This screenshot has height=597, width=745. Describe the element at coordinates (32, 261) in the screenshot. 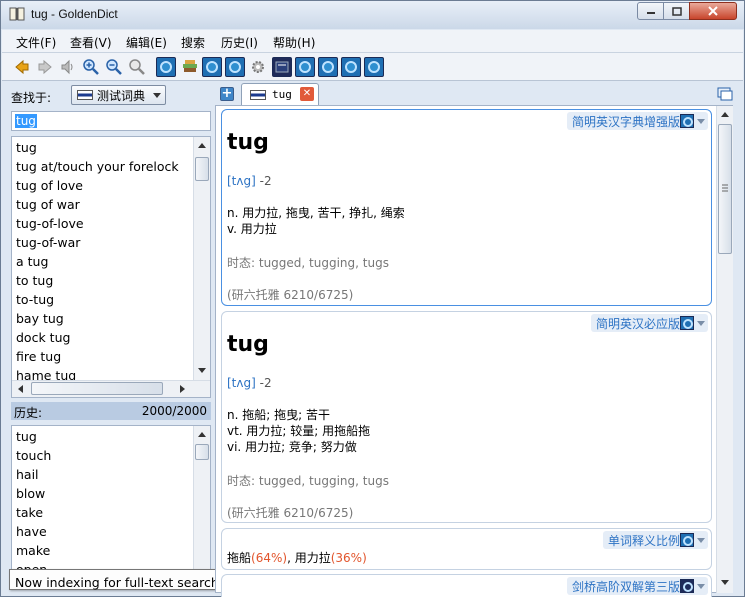

I see `list-item: a tug` at that location.